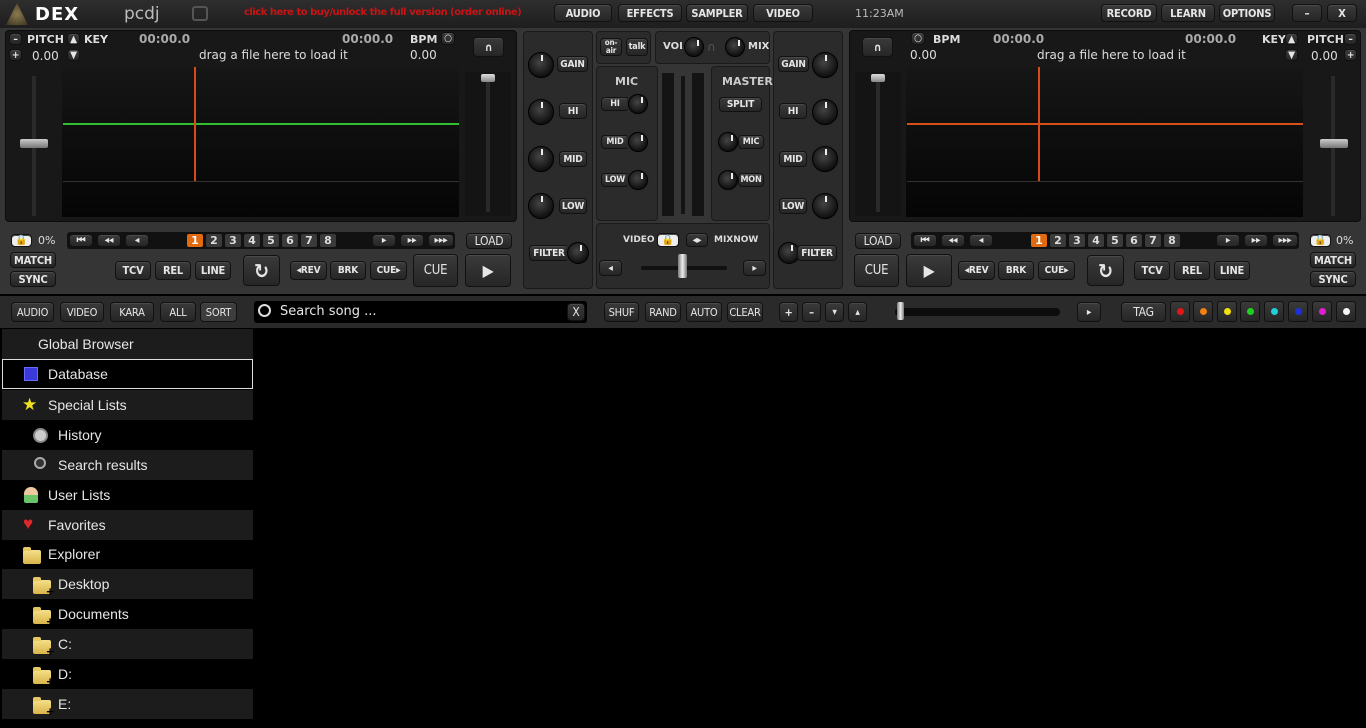 This screenshot has width=1366, height=728. What do you see at coordinates (541, 112) in the screenshot?
I see `hi-knob-left` at bounding box center [541, 112].